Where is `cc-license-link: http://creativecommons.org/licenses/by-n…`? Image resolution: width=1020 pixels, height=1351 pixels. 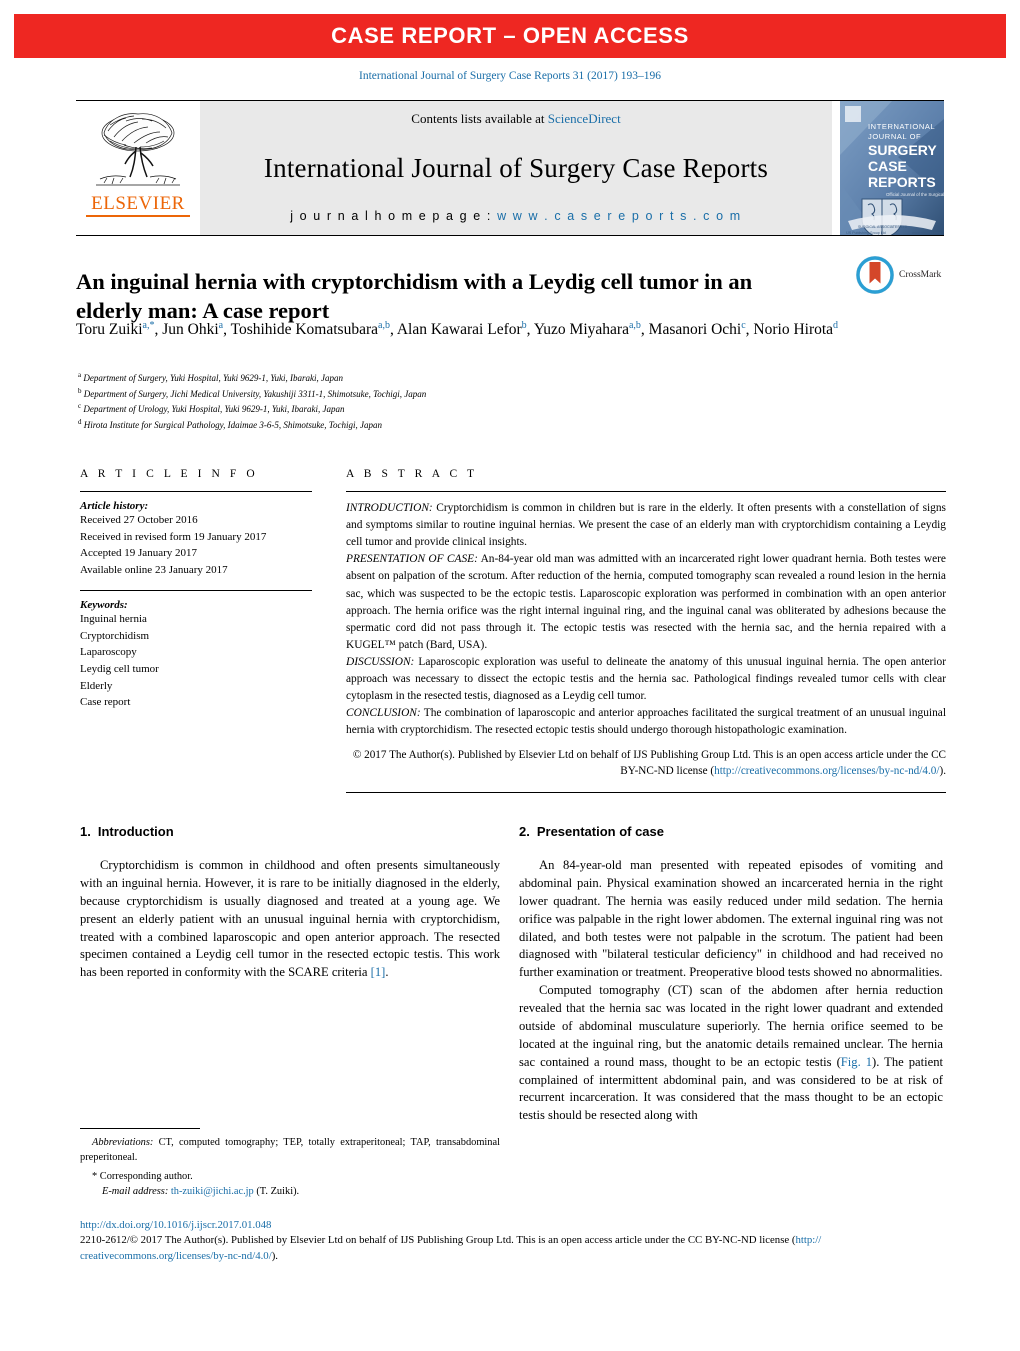 cc-license-link: http://creativecommons.org/licenses/by-n… is located at coordinates (826, 771).